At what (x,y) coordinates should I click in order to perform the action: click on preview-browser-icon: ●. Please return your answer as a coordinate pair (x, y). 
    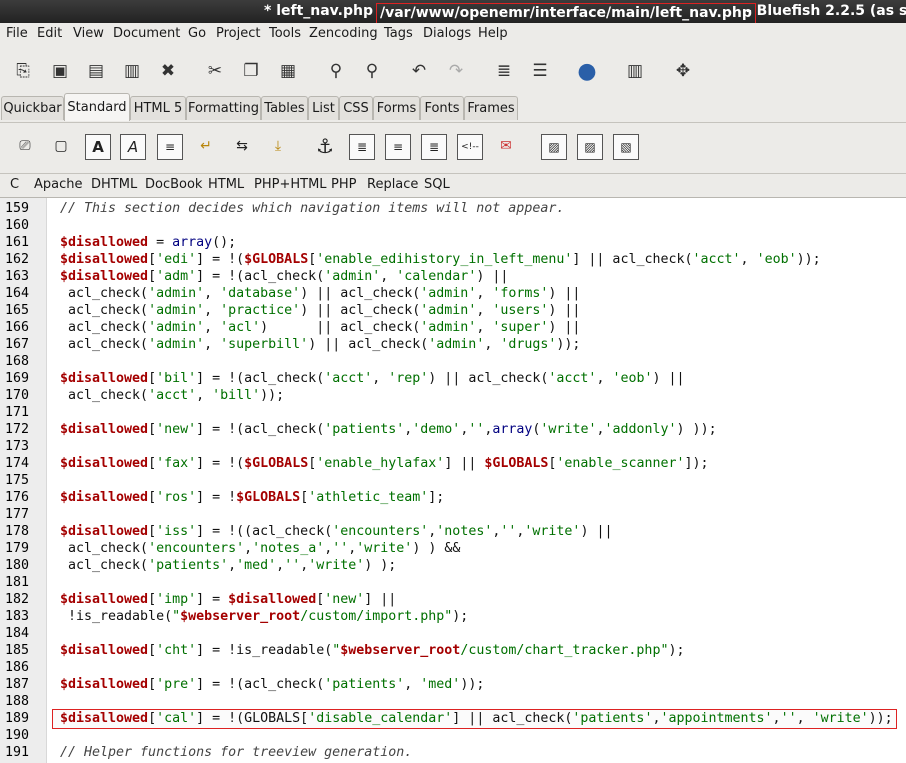
    Looking at the image, I should click on (587, 71).